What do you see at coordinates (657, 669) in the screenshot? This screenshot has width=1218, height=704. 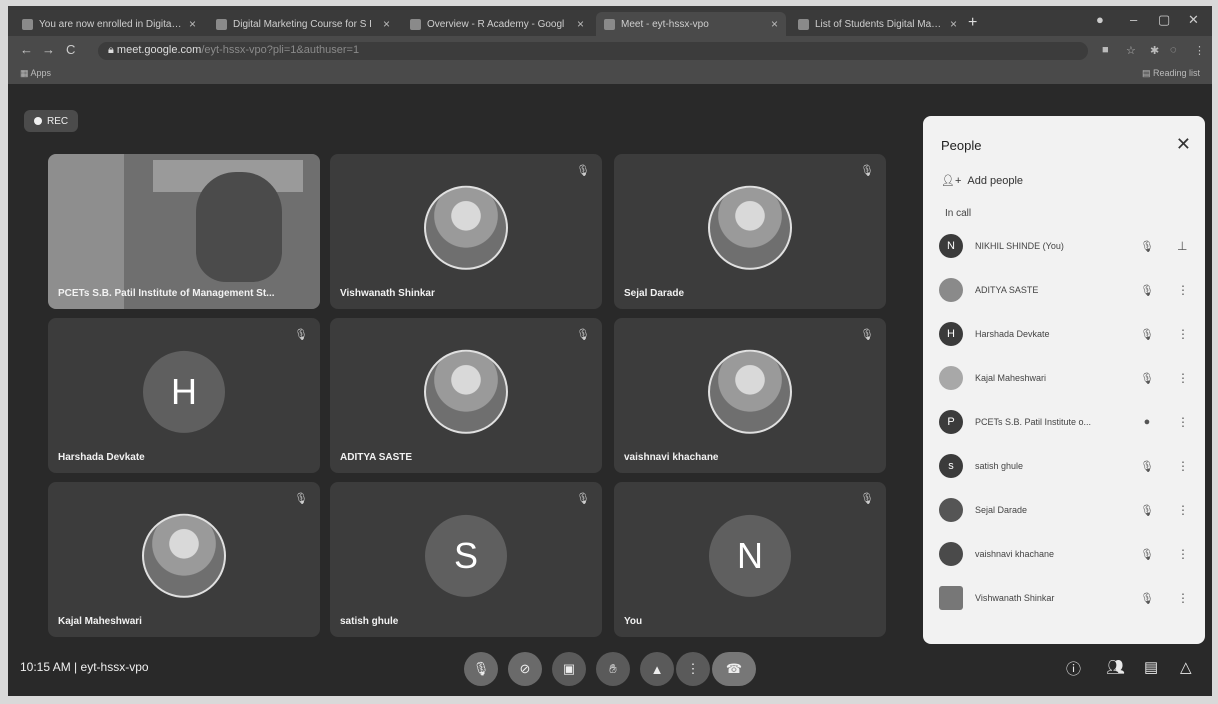 I see `present-screen-button: ▲` at bounding box center [657, 669].